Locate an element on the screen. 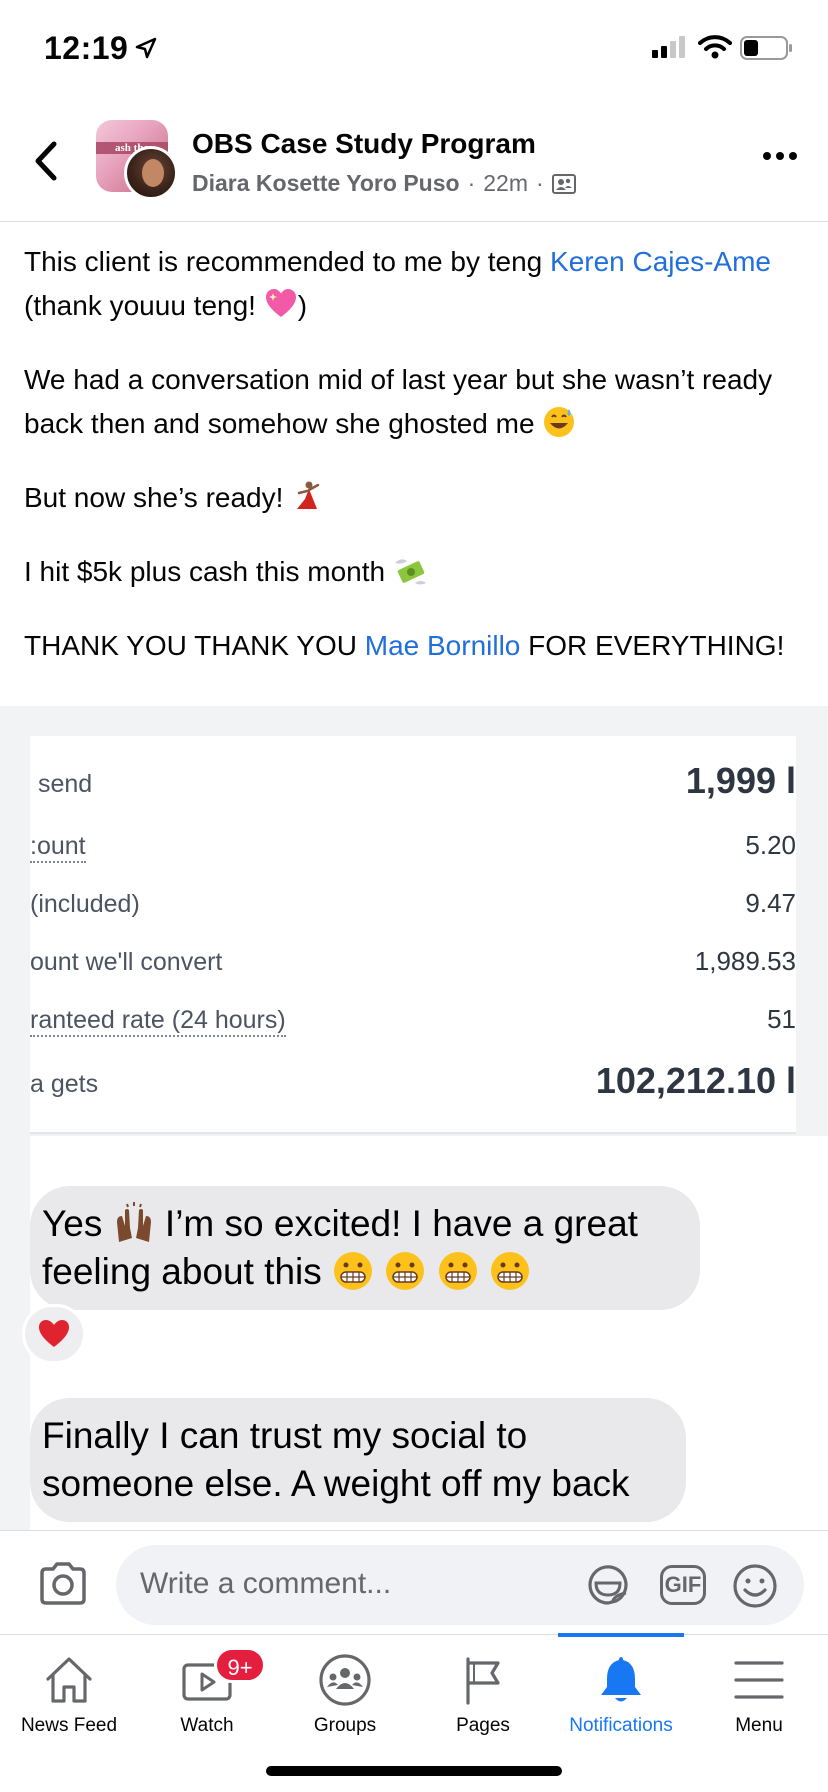 Image resolution: width=828 pixels, height=1792 pixels. camera-icon is located at coordinates (63, 1583).